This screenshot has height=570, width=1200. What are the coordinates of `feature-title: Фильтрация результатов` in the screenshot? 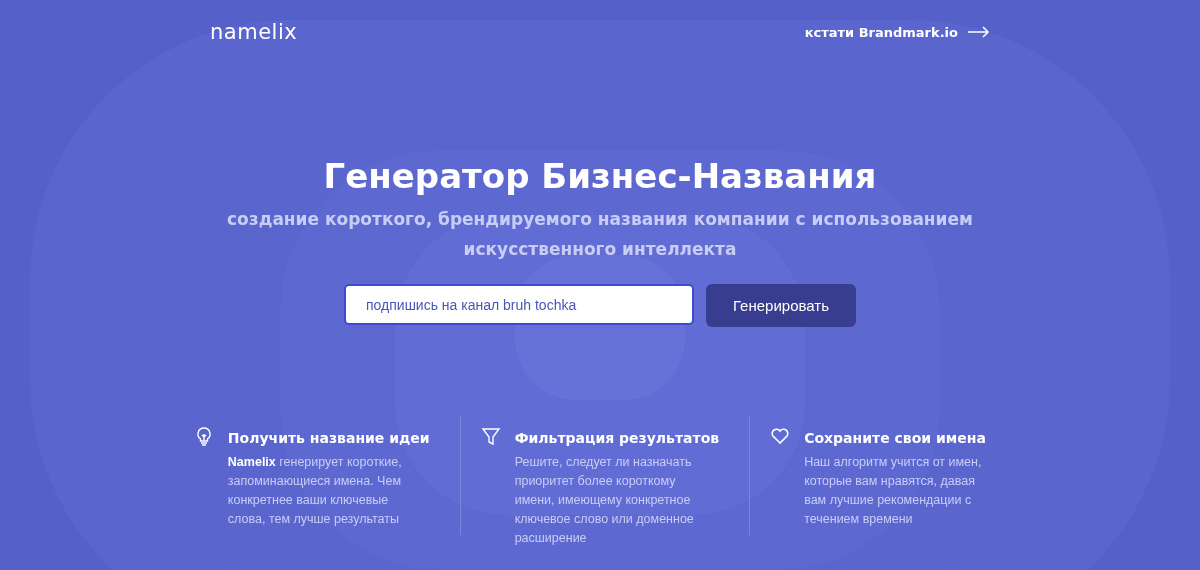 It's located at (617, 438).